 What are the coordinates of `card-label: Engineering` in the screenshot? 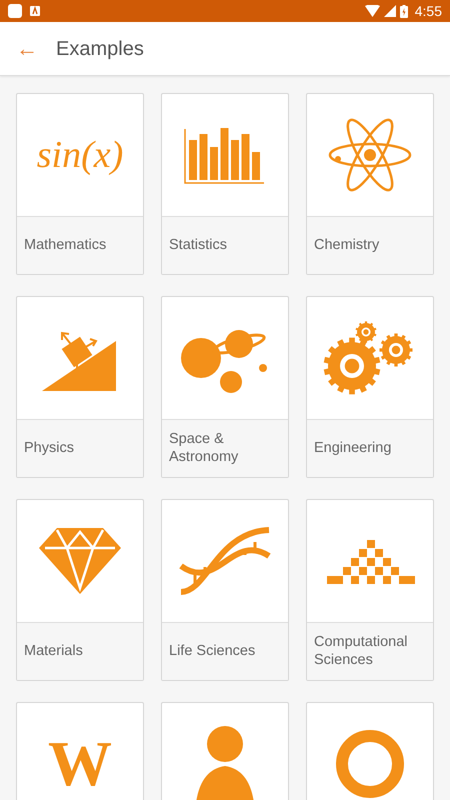 It's located at (353, 449).